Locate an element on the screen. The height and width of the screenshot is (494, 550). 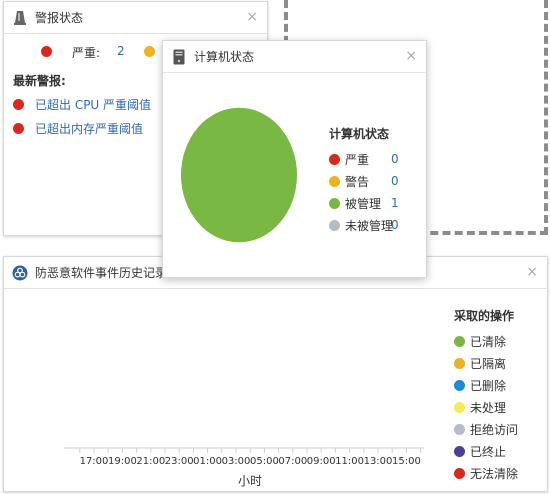
legend-label: 未处理 is located at coordinates (488, 407).